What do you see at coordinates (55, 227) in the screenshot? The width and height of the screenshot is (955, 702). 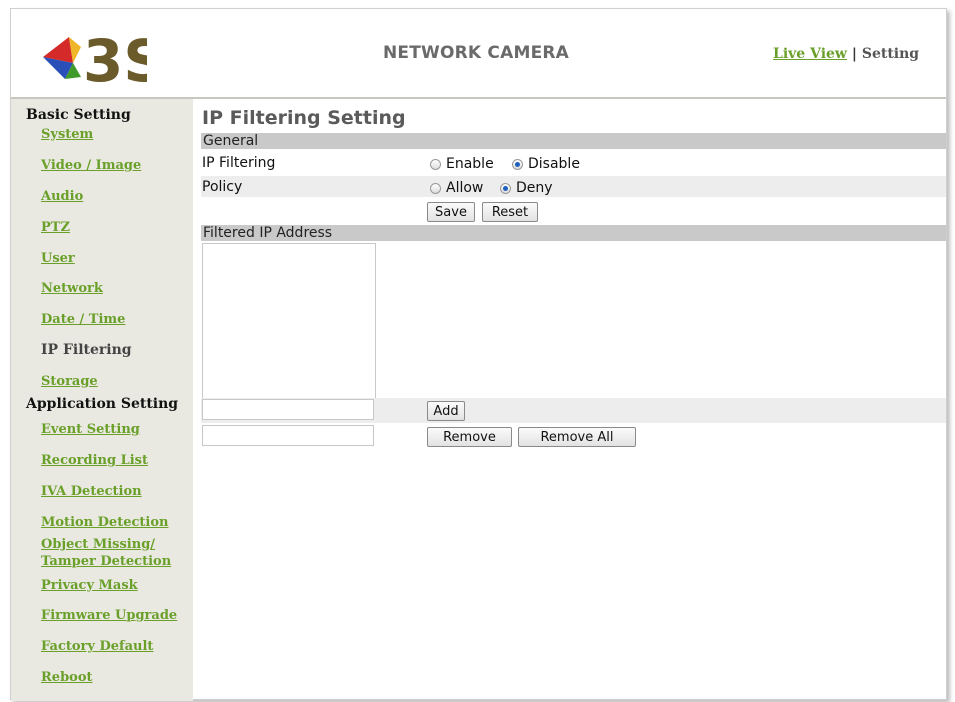 I see `sidebar-item-ptz: PTZ` at bounding box center [55, 227].